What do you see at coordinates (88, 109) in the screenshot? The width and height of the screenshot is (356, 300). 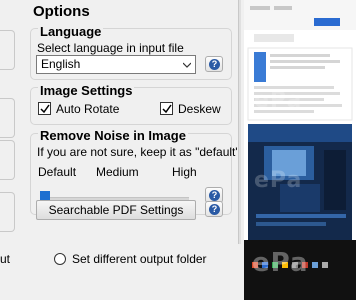 I see `auto-rotate-label: Auto Rotate` at bounding box center [88, 109].